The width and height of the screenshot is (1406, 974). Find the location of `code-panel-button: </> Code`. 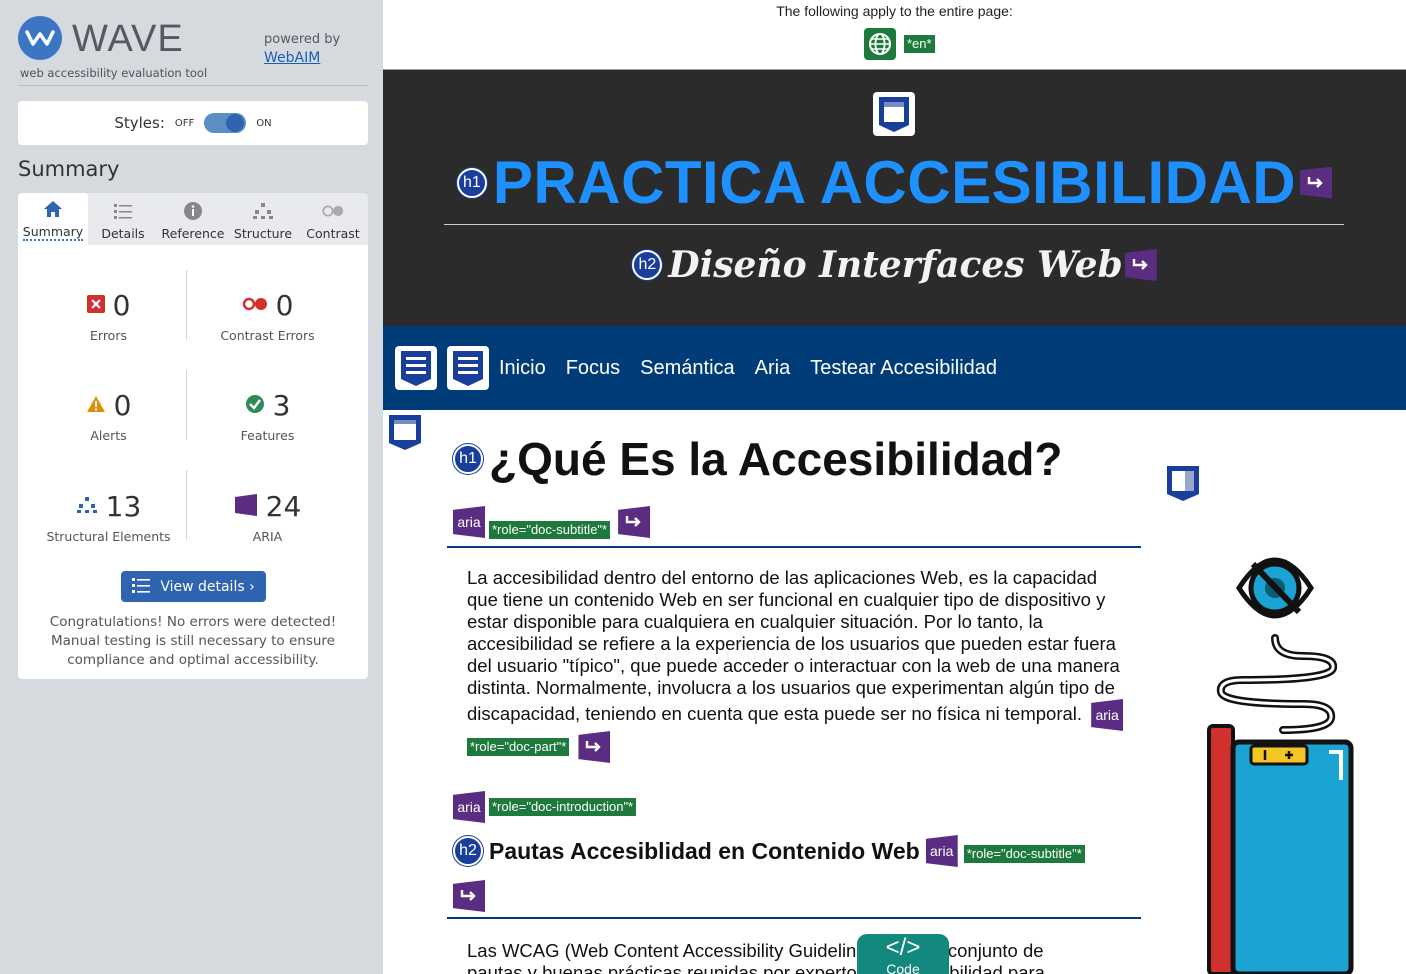

code-panel-button: </> Code is located at coordinates (903, 954).